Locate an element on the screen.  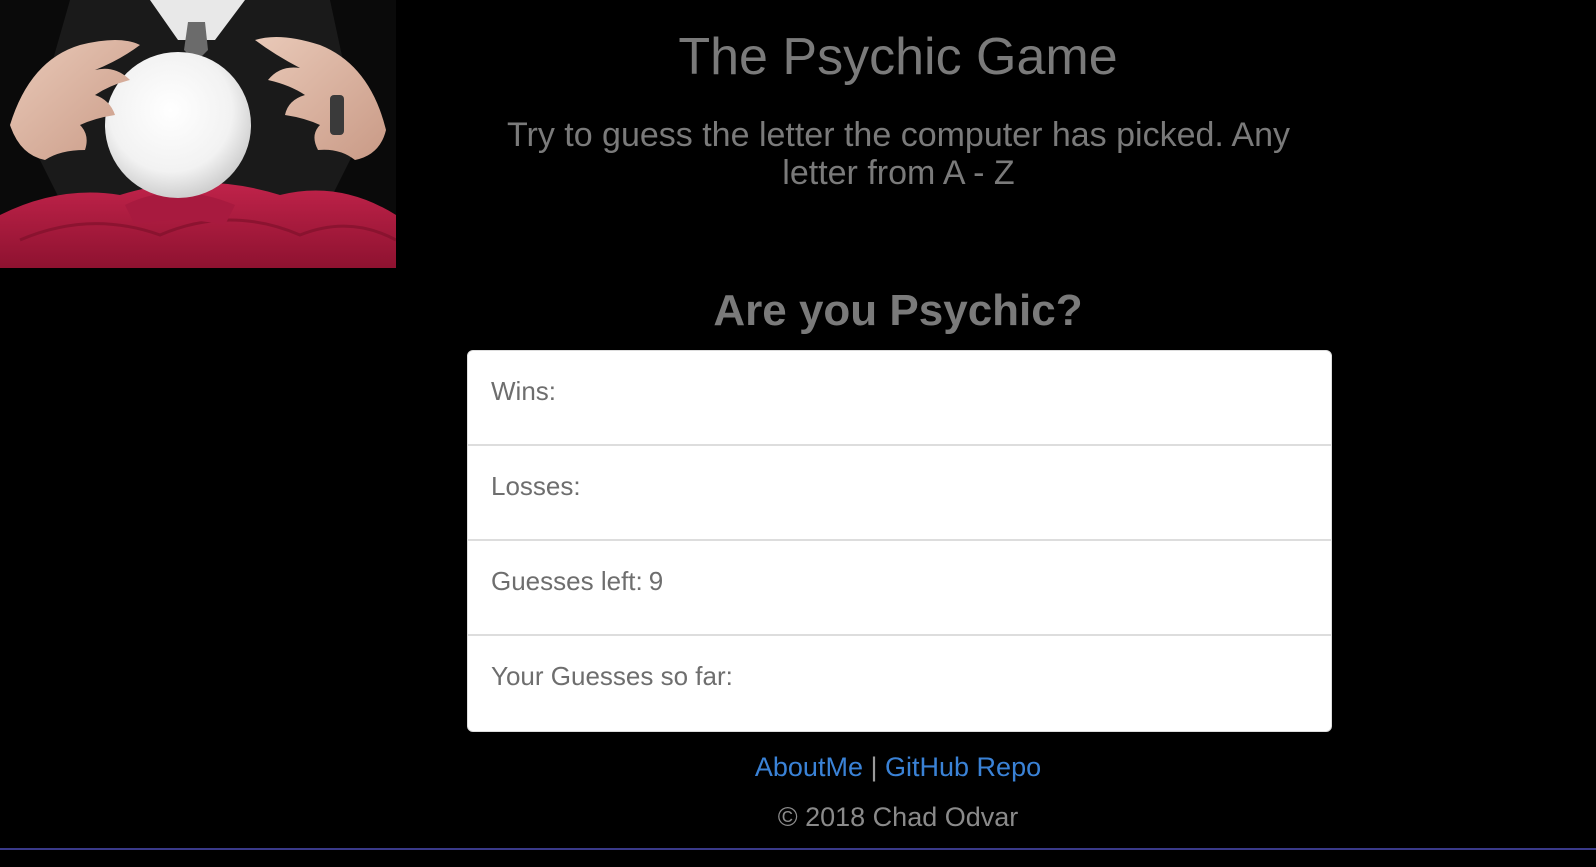
crystal-ball-image is located at coordinates (198, 134).